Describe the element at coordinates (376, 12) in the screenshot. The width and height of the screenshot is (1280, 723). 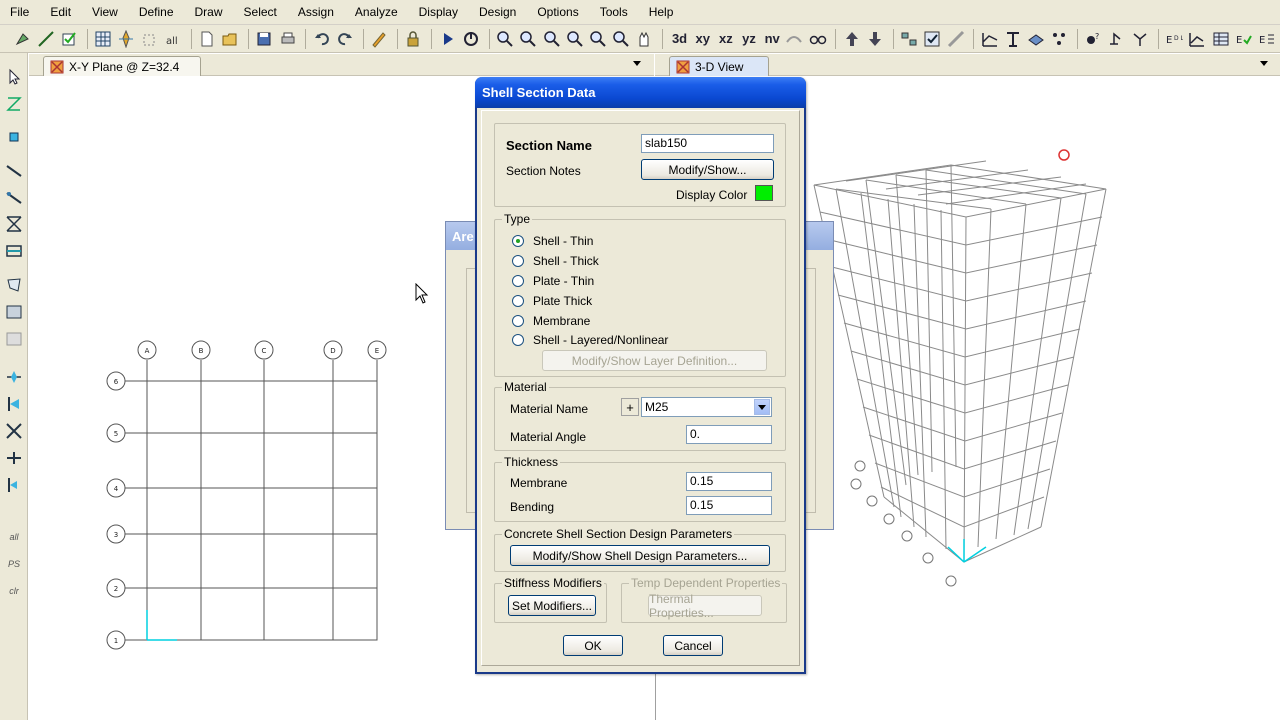
I see `menu-analyze: Analyze` at that location.